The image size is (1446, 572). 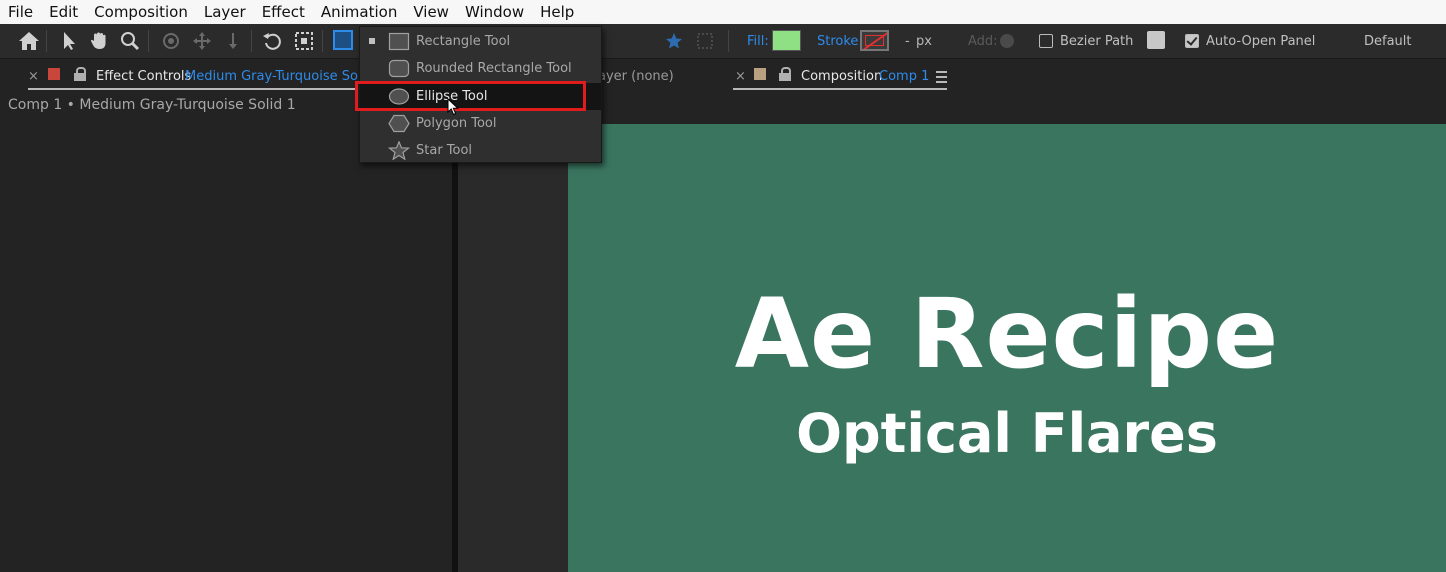 What do you see at coordinates (1388, 41) in the screenshot?
I see `workspace-default: Default` at bounding box center [1388, 41].